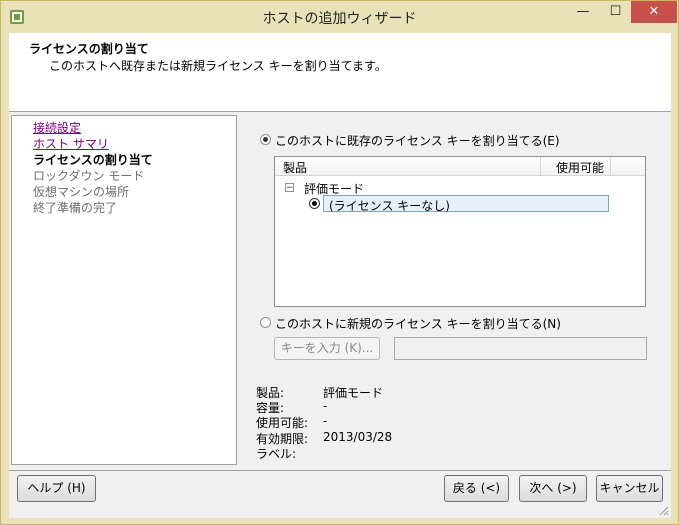 The height and width of the screenshot is (525, 679). What do you see at coordinates (56, 488) in the screenshot?
I see `help-button: ヘルプ (H)` at bounding box center [56, 488].